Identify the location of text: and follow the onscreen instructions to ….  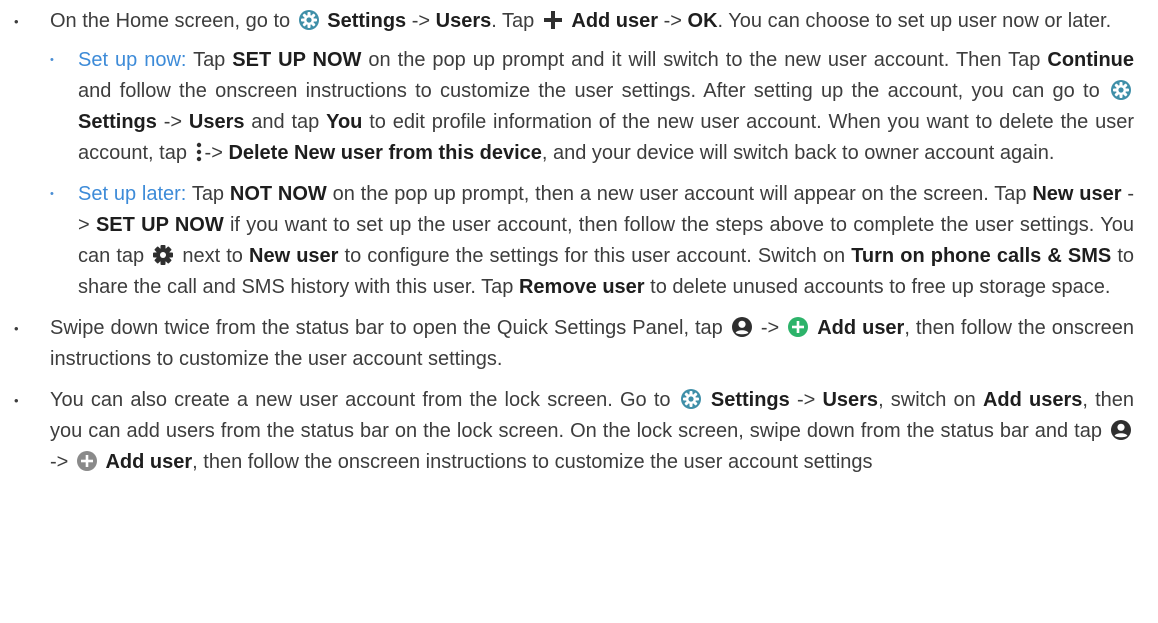
(589, 91).